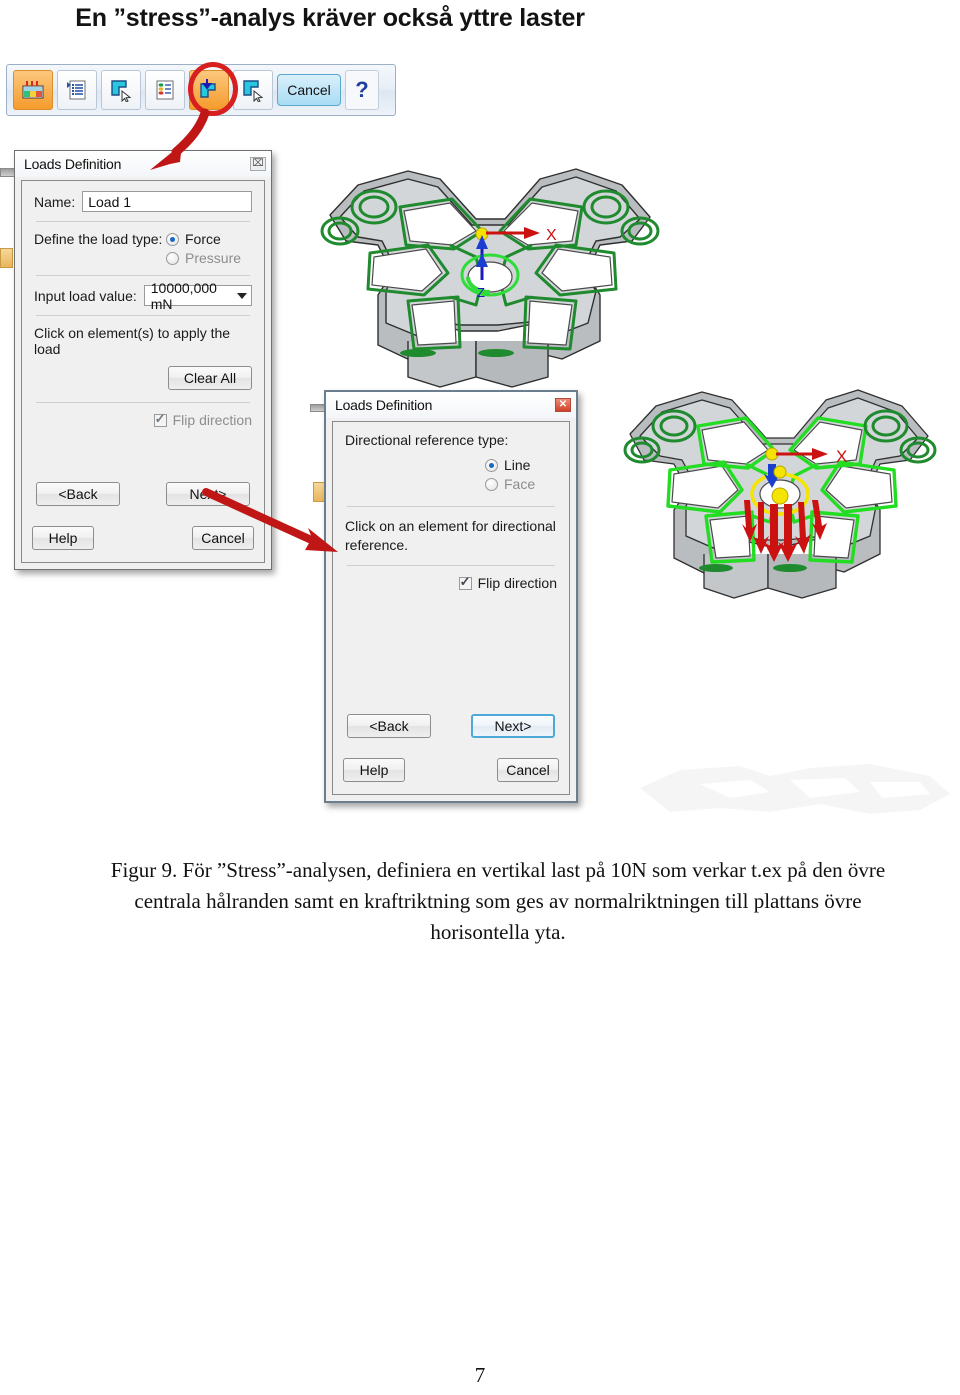 This screenshot has width=960, height=1395. I want to click on cad-part-loaded-view: X, so click(780, 494).